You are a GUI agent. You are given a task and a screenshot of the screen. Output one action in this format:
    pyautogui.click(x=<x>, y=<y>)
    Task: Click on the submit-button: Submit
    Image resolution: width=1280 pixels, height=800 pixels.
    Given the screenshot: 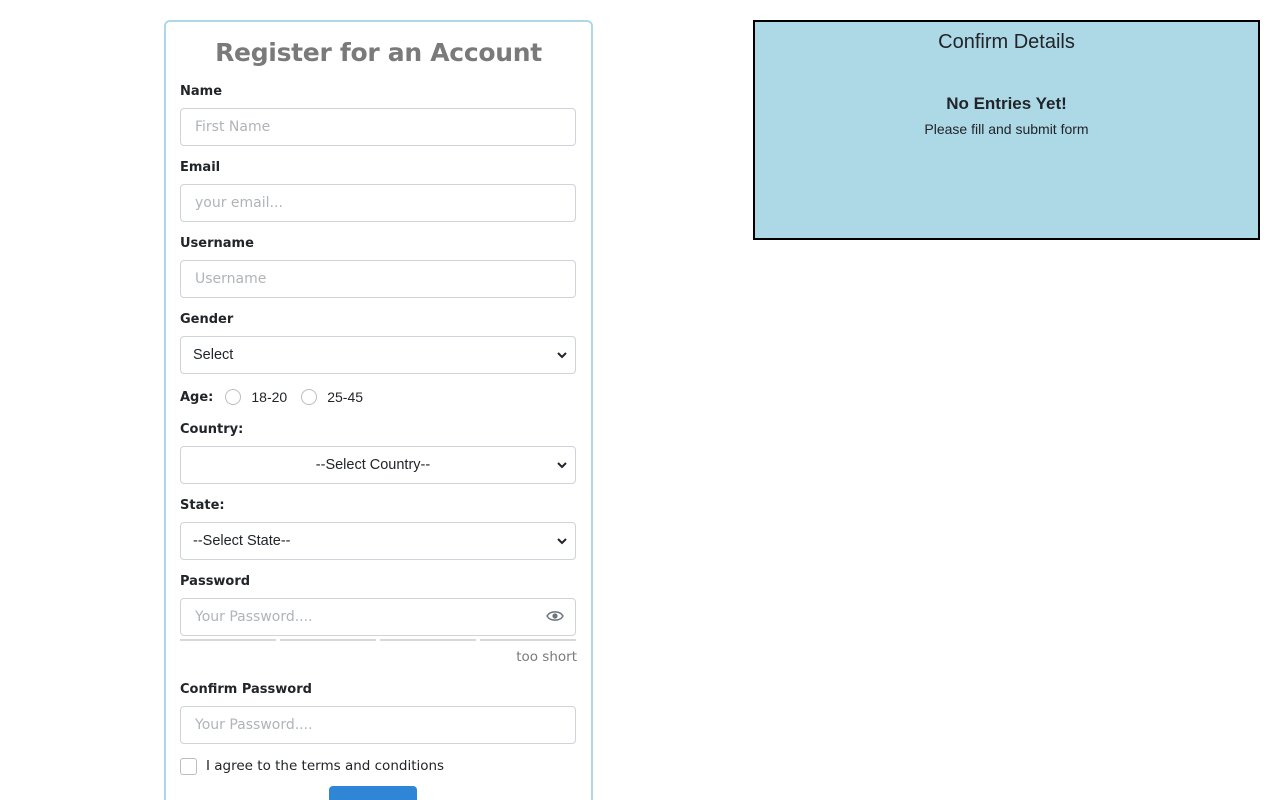 What is the action you would take?
    pyautogui.click(x=373, y=793)
    